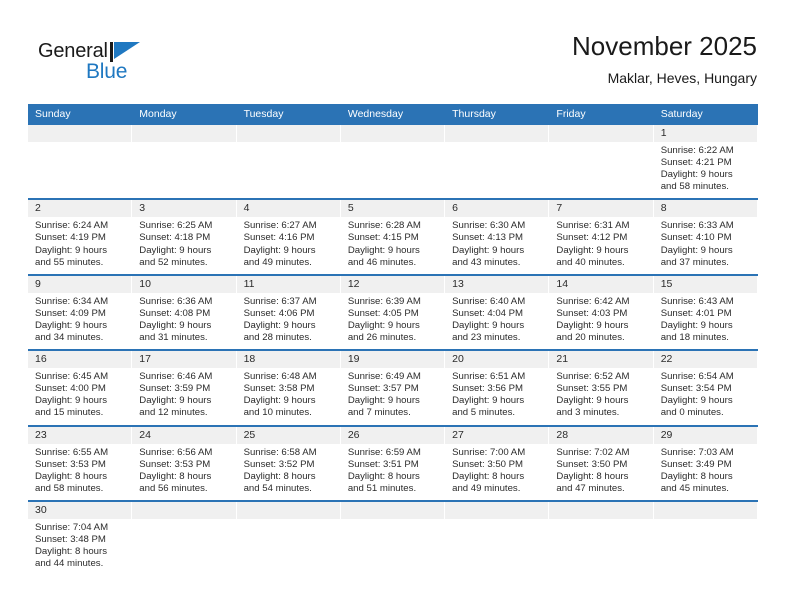 Image resolution: width=792 pixels, height=612 pixels. Describe the element at coordinates (72, 527) in the screenshot. I see `sunrise-text: Sunrise: 7:04 AM` at that location.